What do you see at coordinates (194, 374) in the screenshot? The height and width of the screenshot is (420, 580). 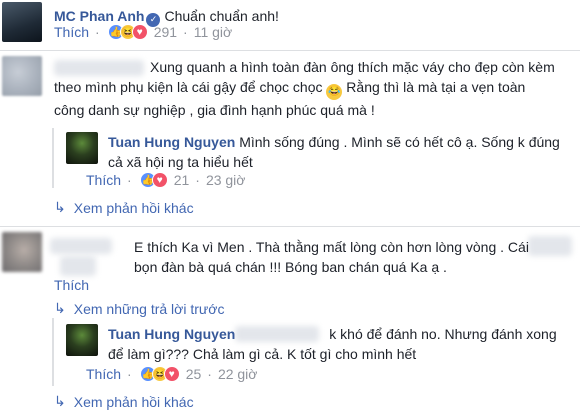 I see `reaction-count: 25` at bounding box center [194, 374].